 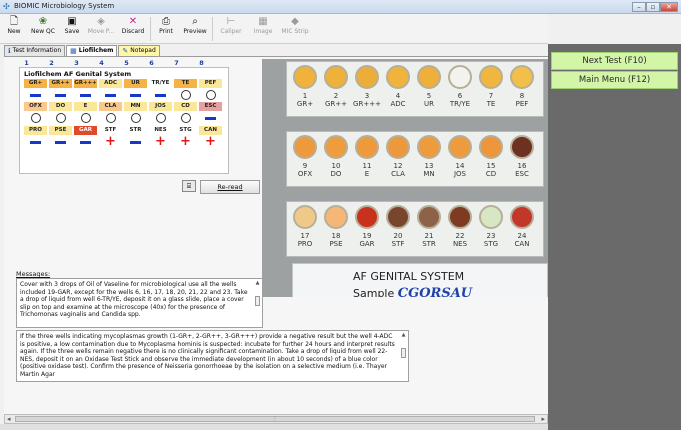 I want to click on sheet-sample: Sample CGORSAU, so click(x=412, y=291).